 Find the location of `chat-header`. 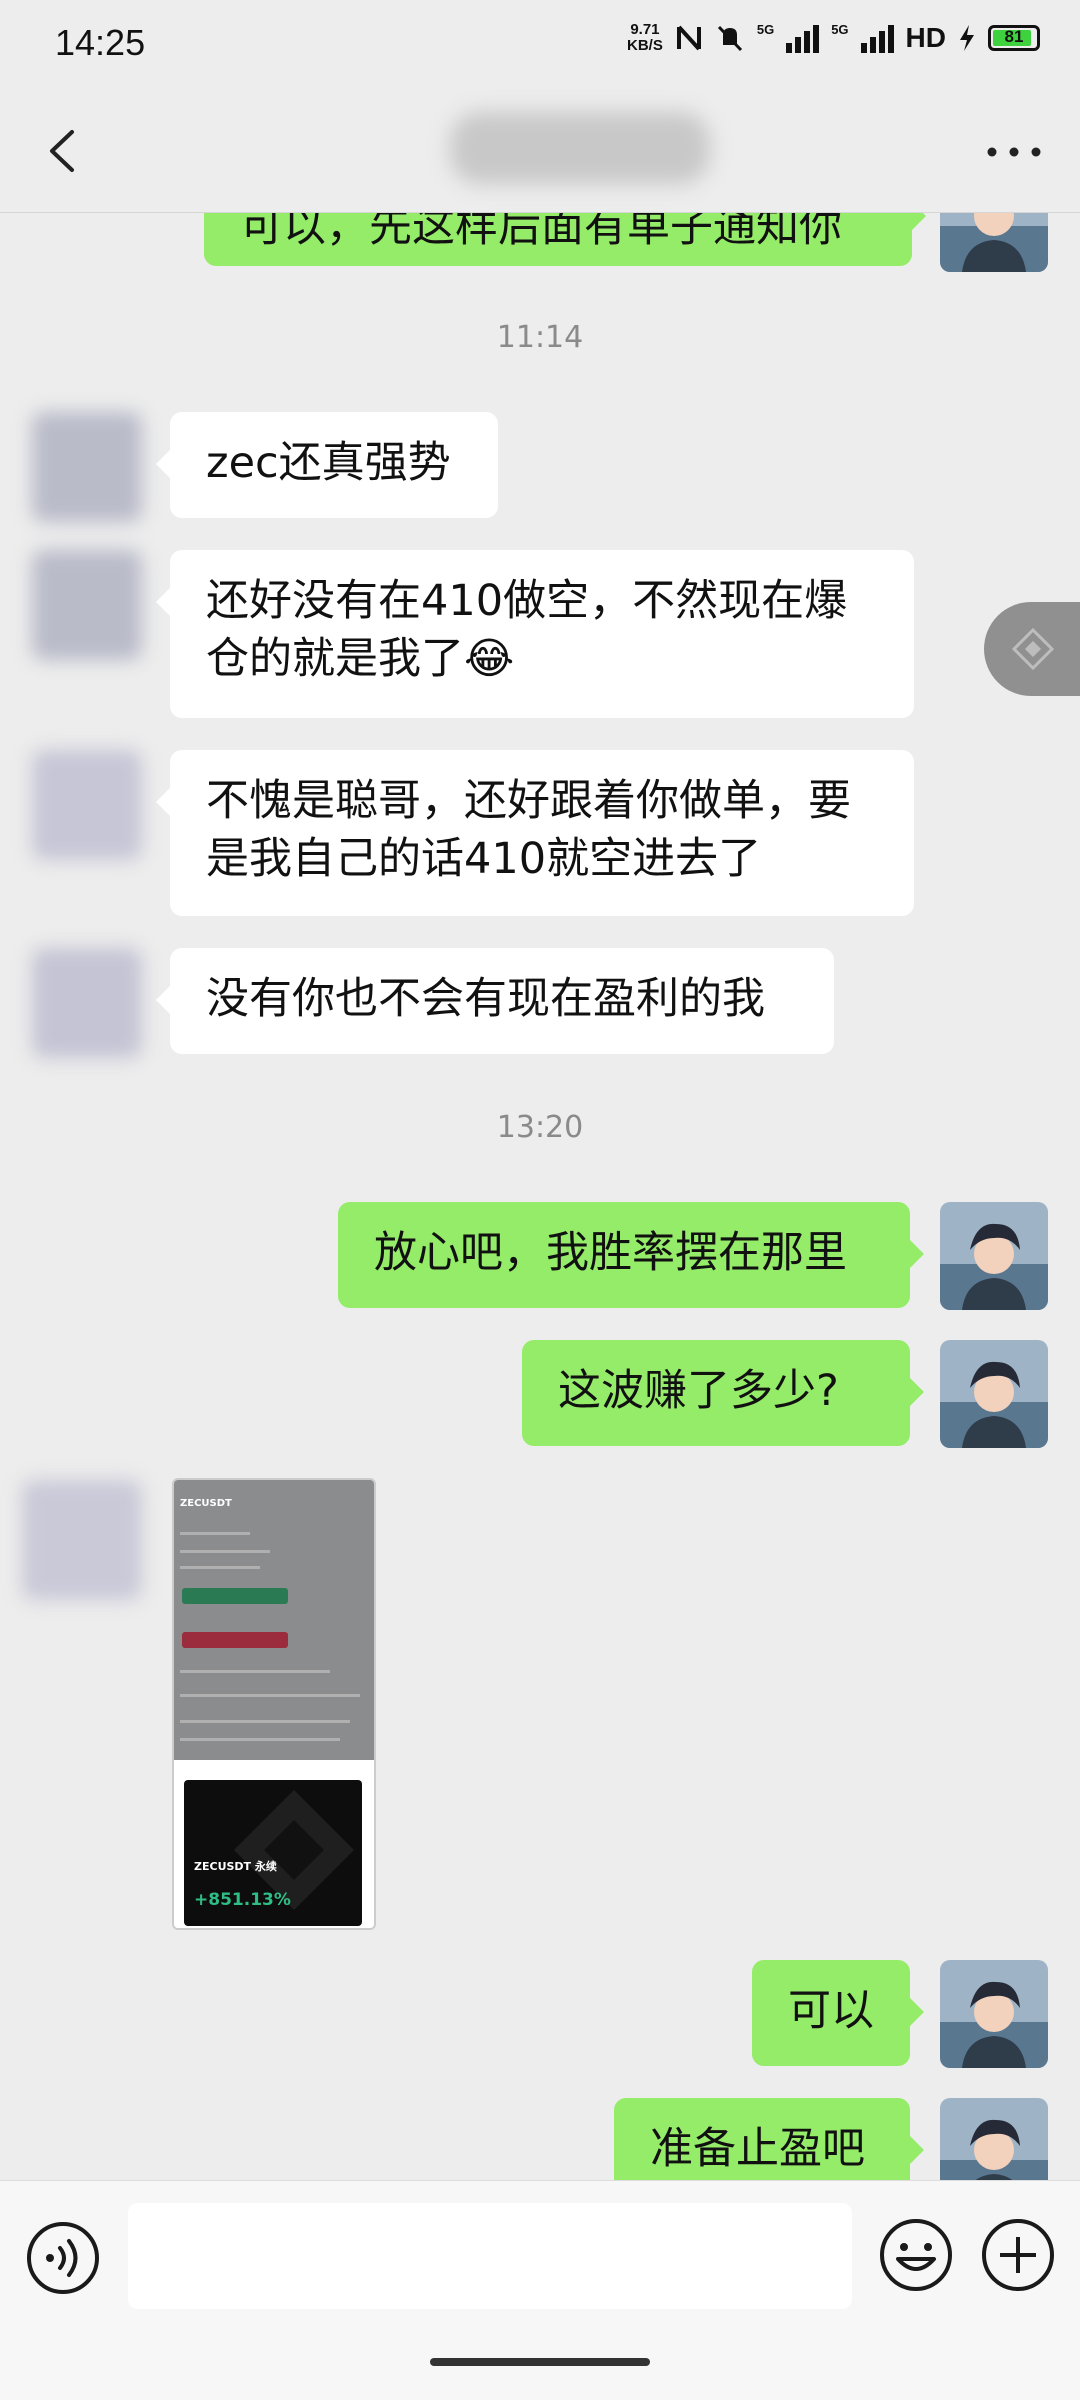

chat-header is located at coordinates (540, 152).